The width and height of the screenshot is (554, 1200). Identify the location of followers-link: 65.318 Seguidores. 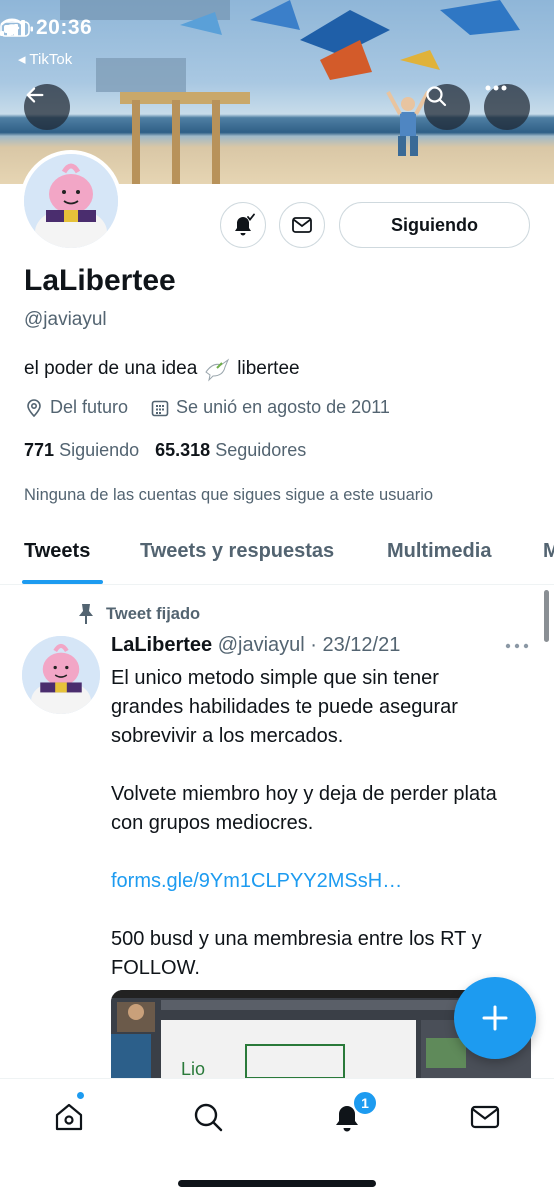
(230, 450).